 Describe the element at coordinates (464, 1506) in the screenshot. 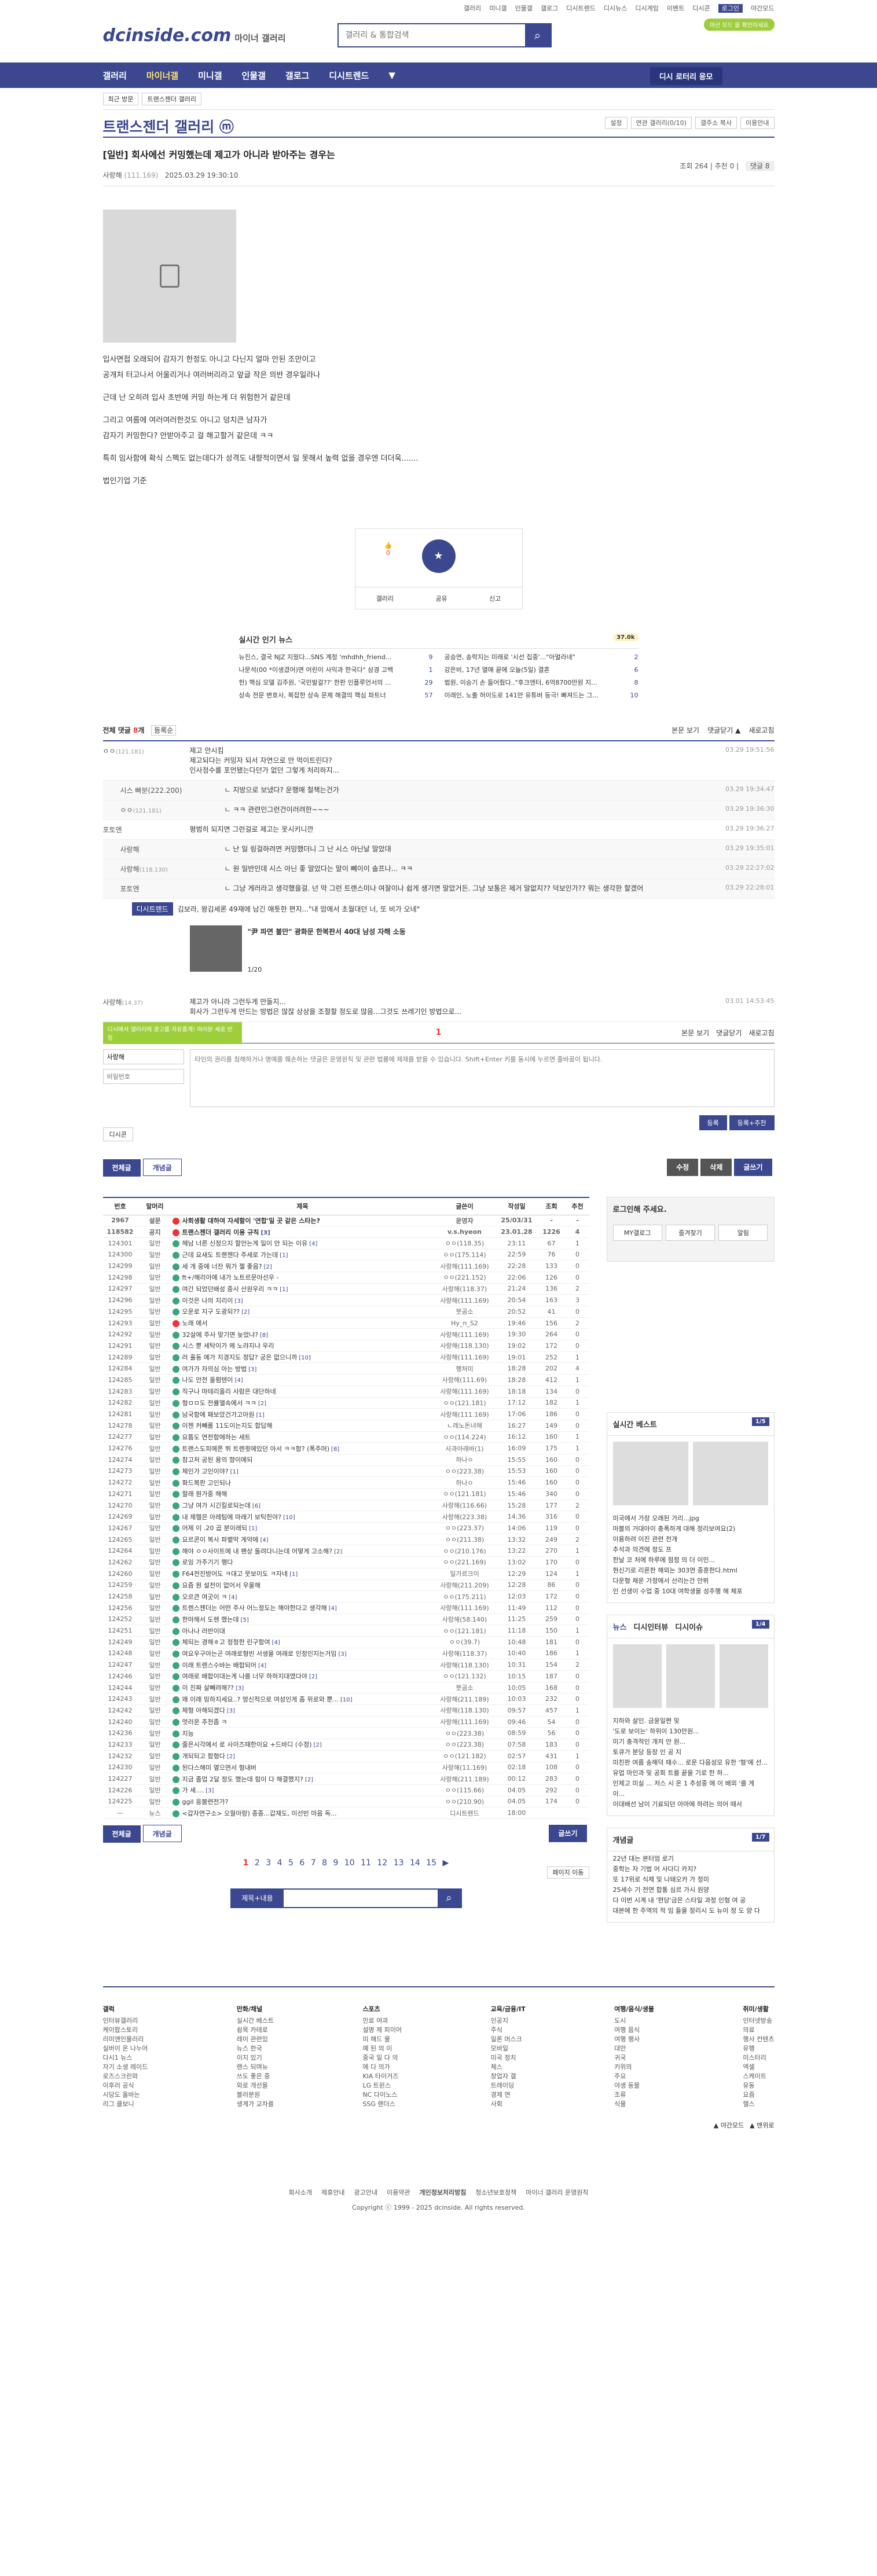

I see `cell: 사랑해(116.66)` at that location.